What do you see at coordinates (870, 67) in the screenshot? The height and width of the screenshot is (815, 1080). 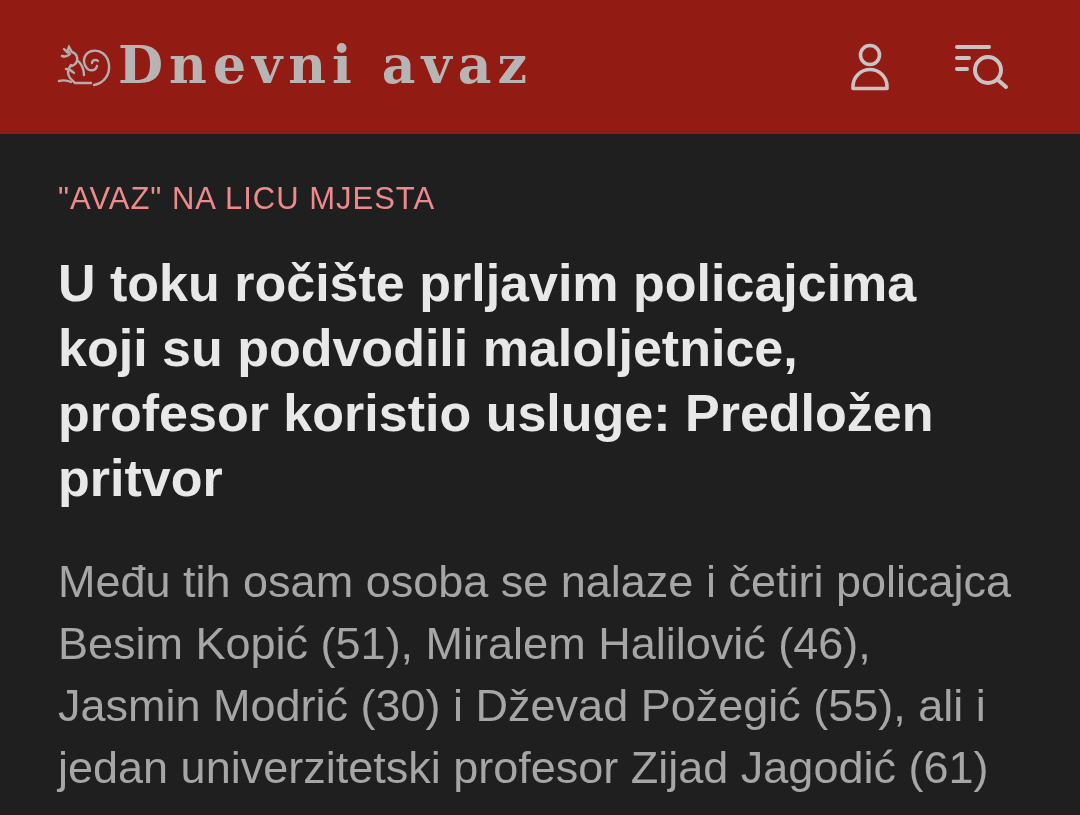 I see `user-icon` at bounding box center [870, 67].